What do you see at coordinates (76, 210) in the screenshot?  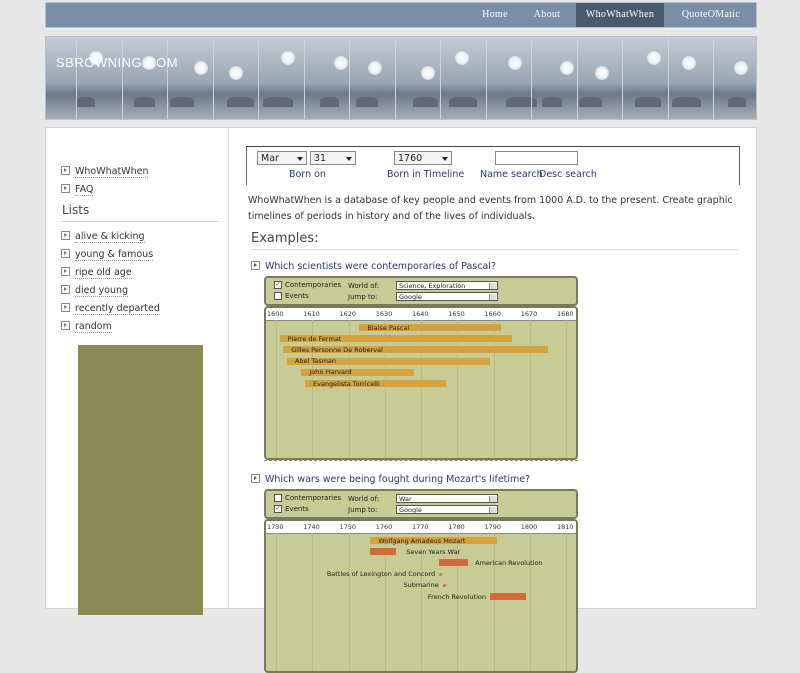 I see `lists-heading: Lists` at bounding box center [76, 210].